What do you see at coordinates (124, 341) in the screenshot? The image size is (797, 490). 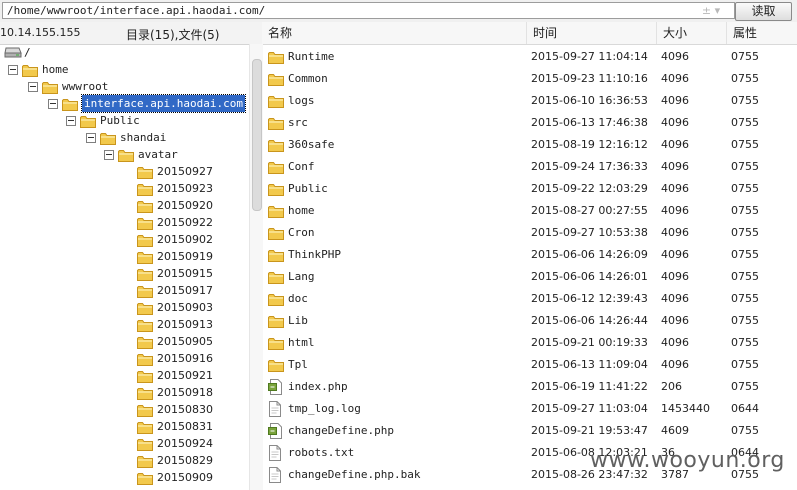 I see `tree-node: 20150905` at bounding box center [124, 341].